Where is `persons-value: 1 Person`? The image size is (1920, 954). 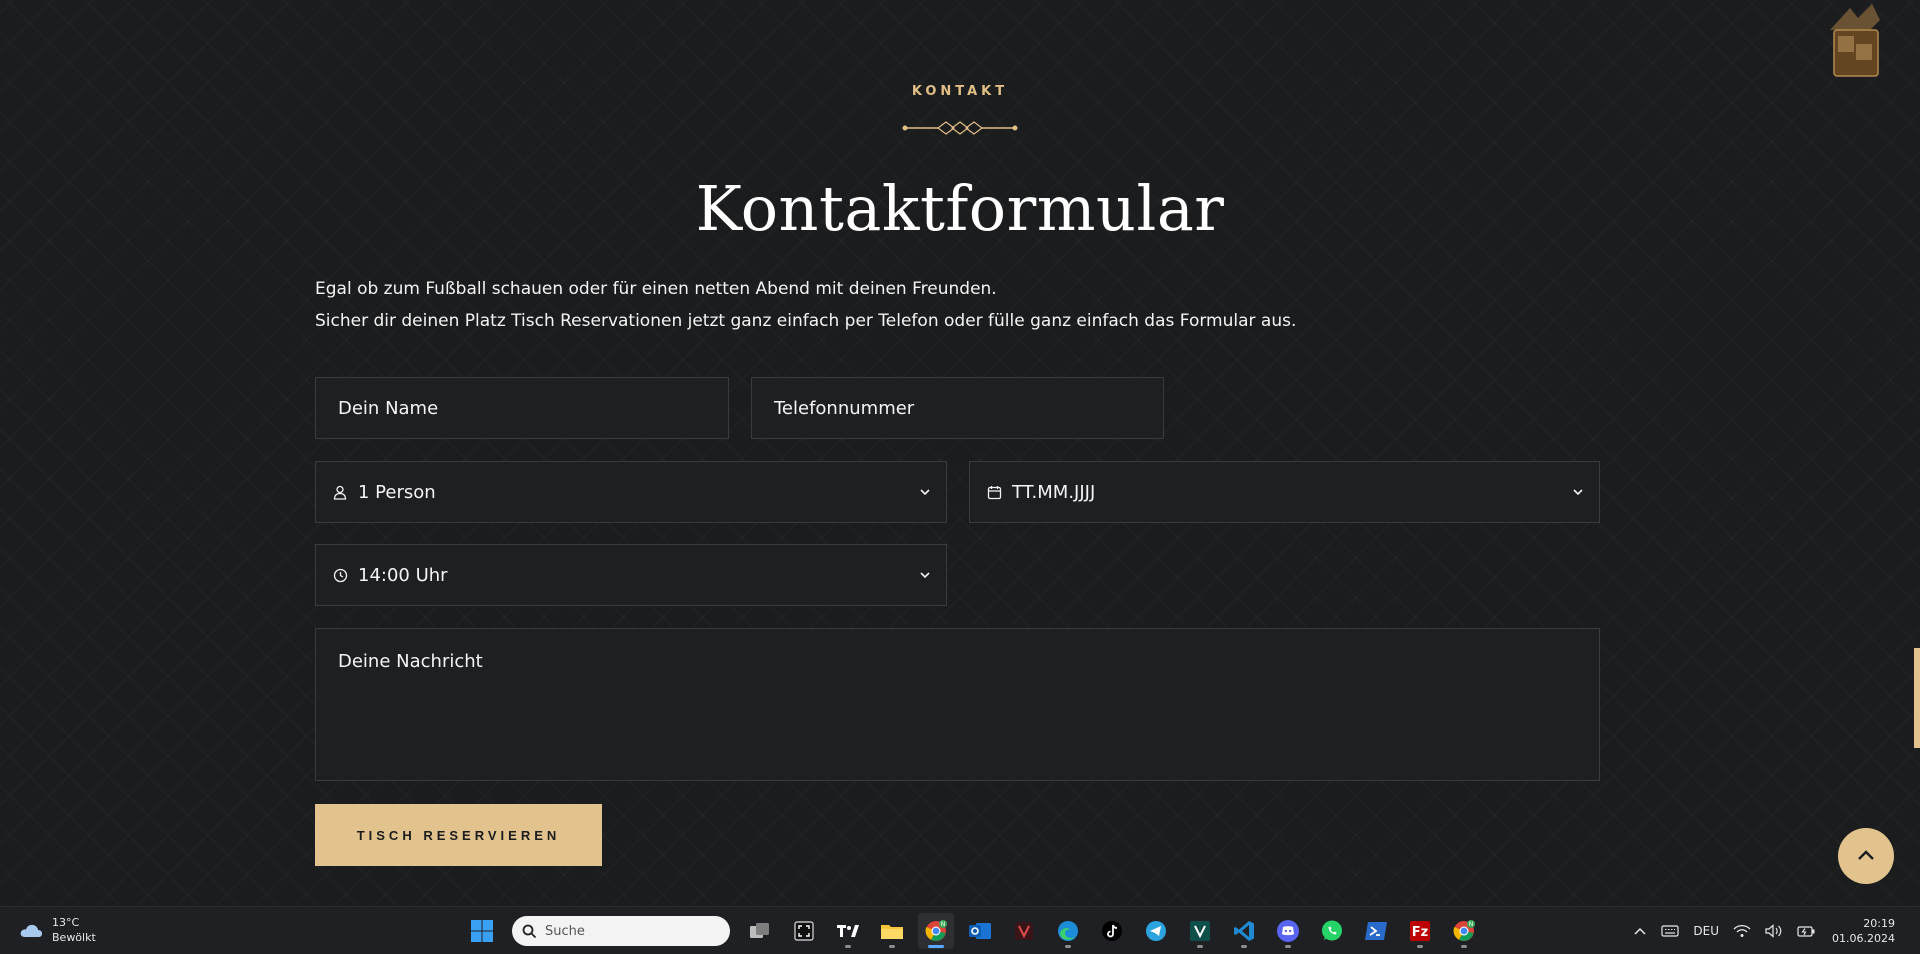 persons-value: 1 Person is located at coordinates (397, 492).